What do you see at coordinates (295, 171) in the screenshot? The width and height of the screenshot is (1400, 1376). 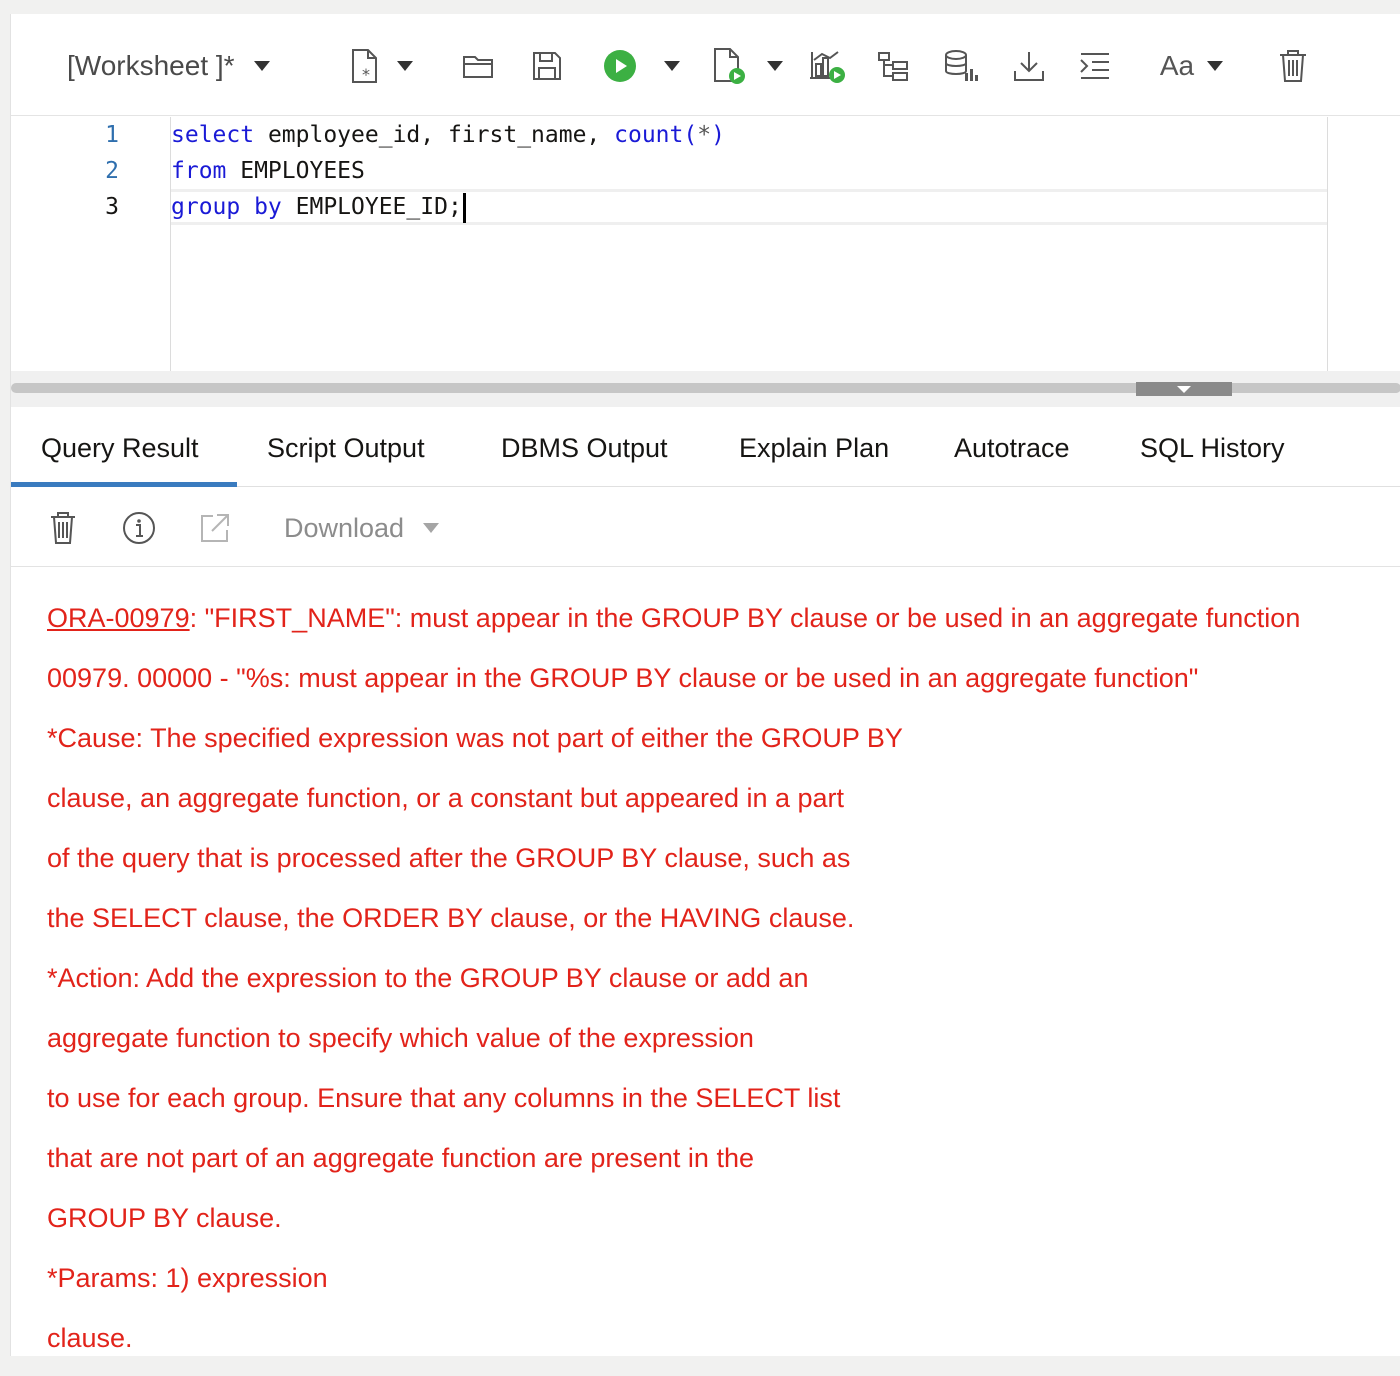 I see `code-text: EMPLOYEES` at bounding box center [295, 171].